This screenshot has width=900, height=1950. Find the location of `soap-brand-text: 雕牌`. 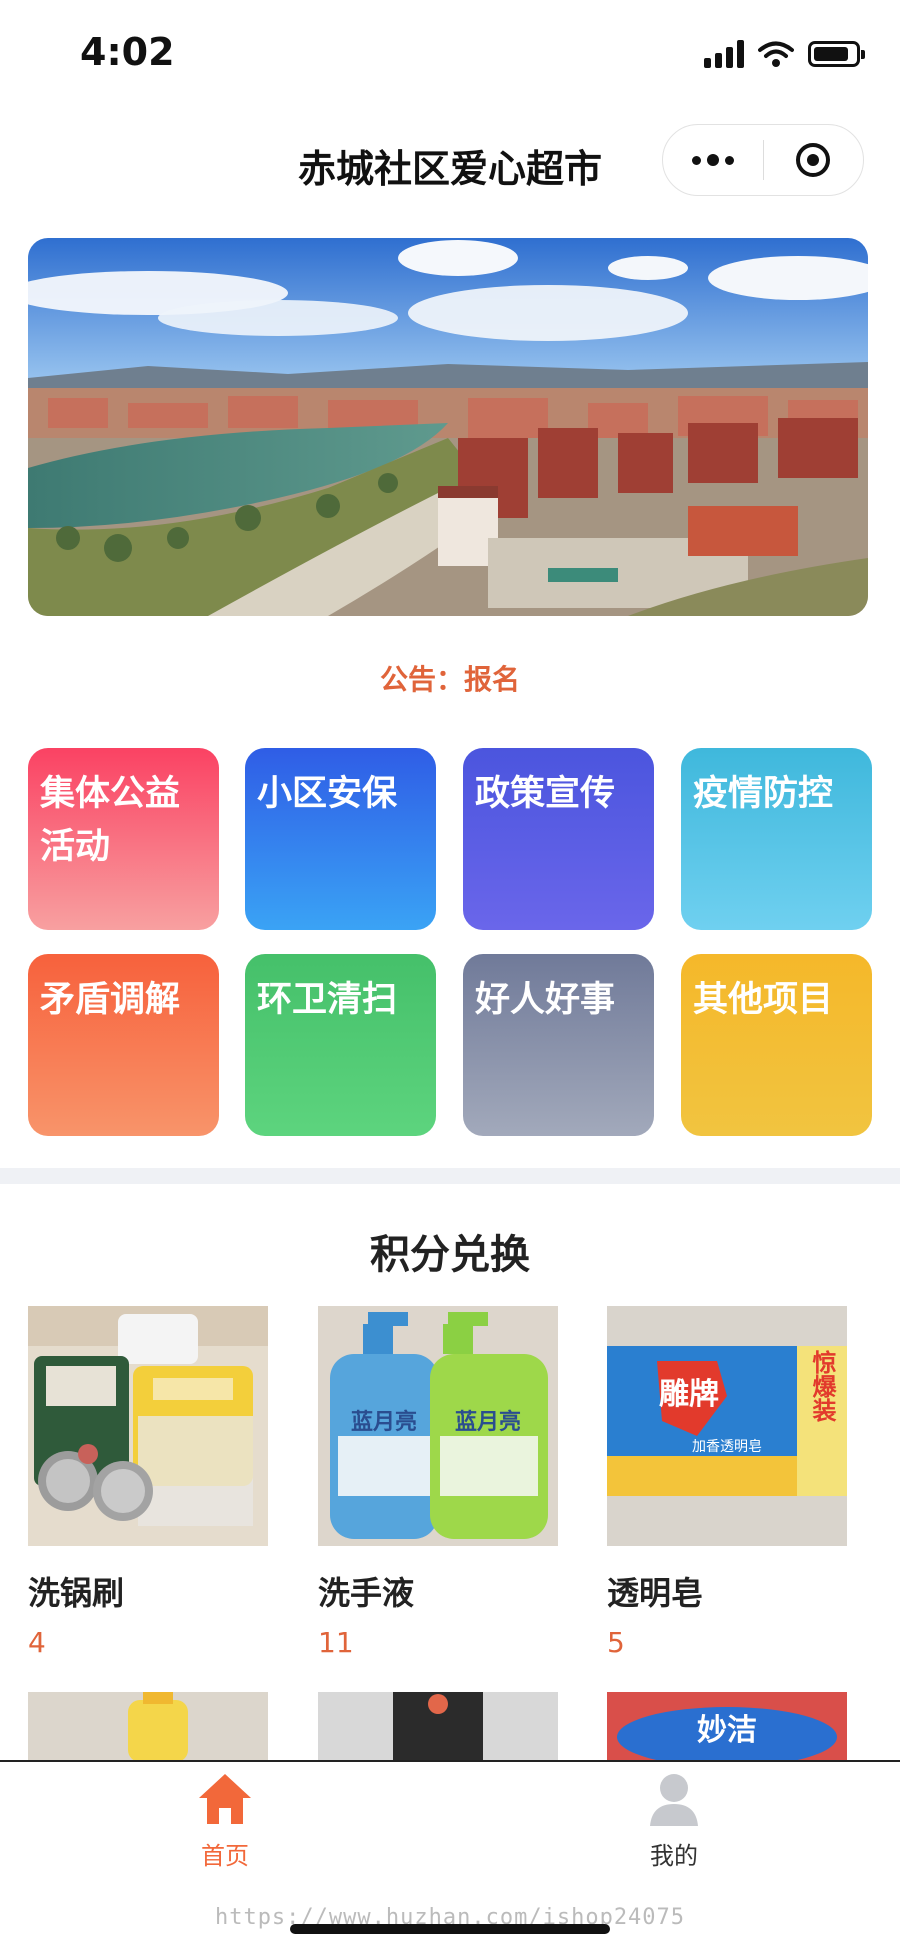

soap-brand-text: 雕牌 is located at coordinates (689, 1394).